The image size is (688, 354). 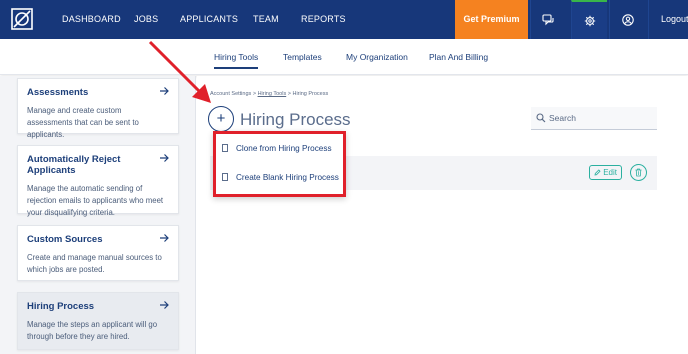 What do you see at coordinates (236, 60) in the screenshot?
I see `tab-hiring-tools: Hiring Tools` at bounding box center [236, 60].